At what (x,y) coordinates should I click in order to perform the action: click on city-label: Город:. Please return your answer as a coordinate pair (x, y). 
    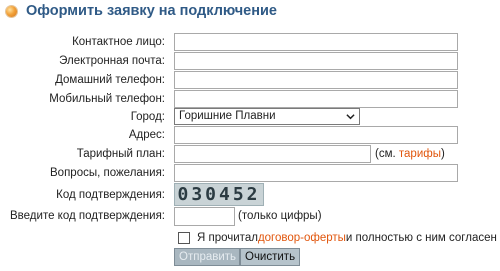
    Looking at the image, I should click on (147, 117).